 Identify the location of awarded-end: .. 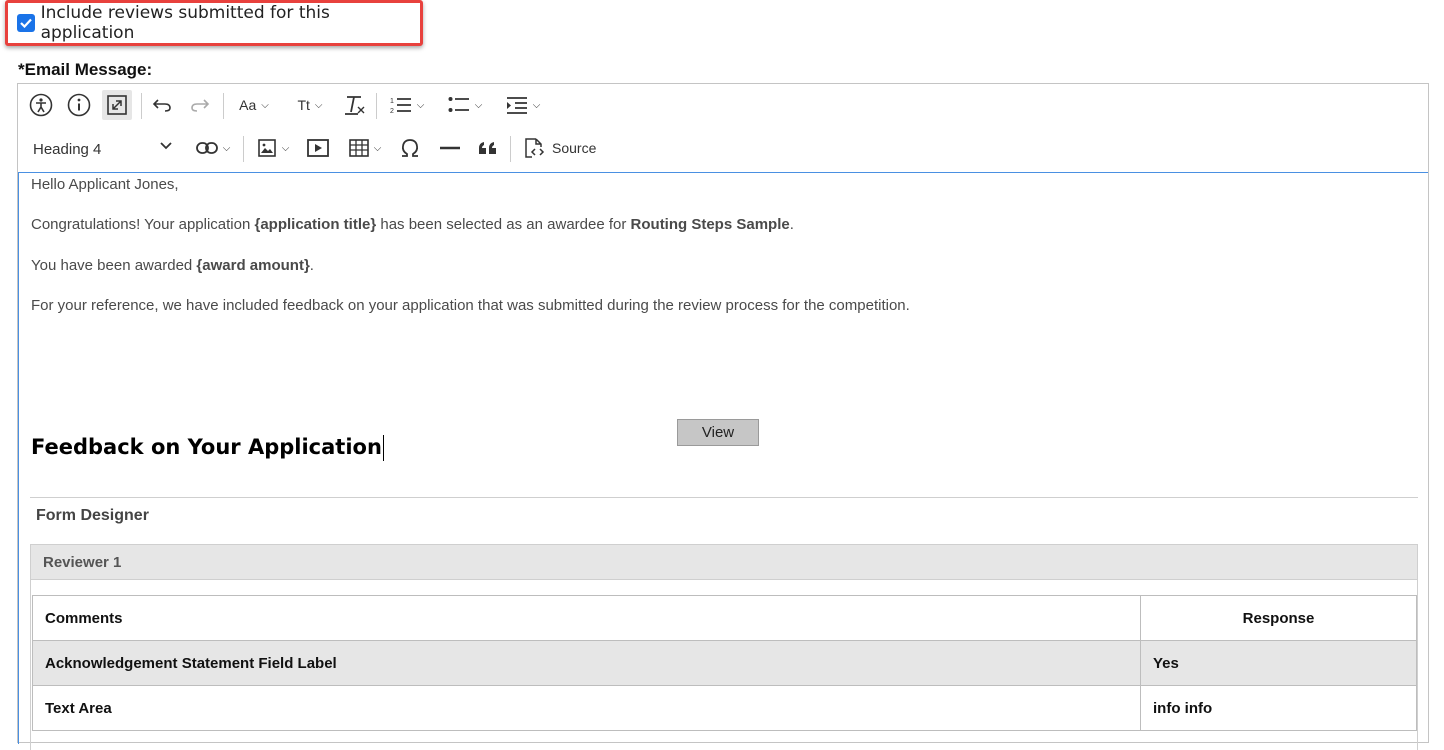
(311, 265).